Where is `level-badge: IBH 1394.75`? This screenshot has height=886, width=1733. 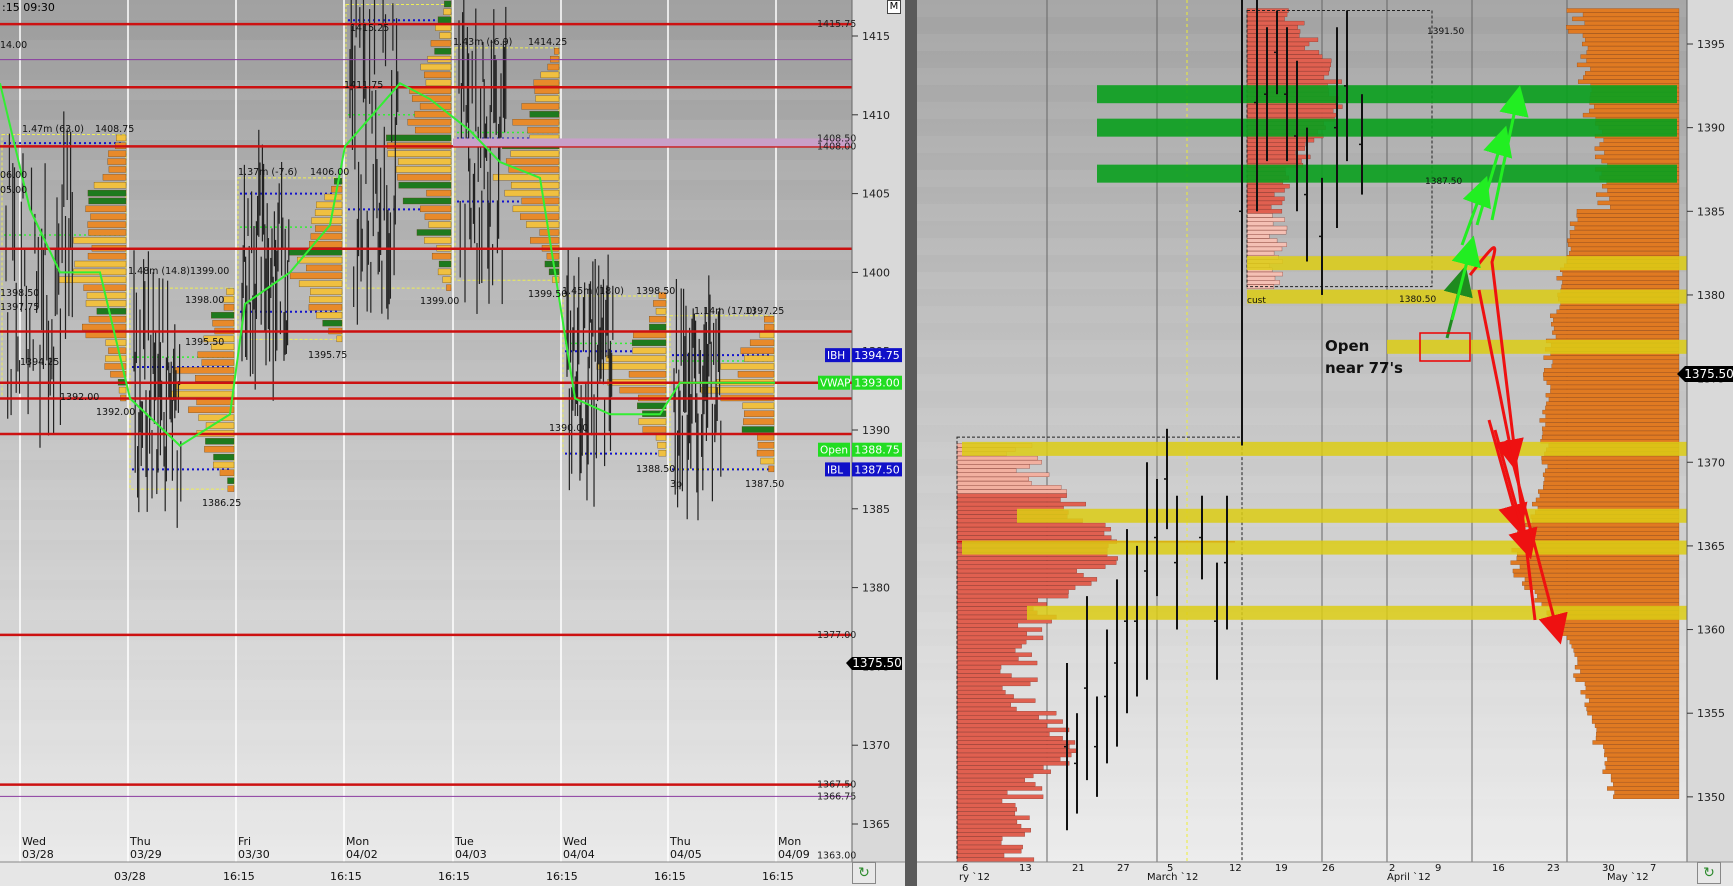
level-badge: IBH 1394.75 is located at coordinates (863, 355).